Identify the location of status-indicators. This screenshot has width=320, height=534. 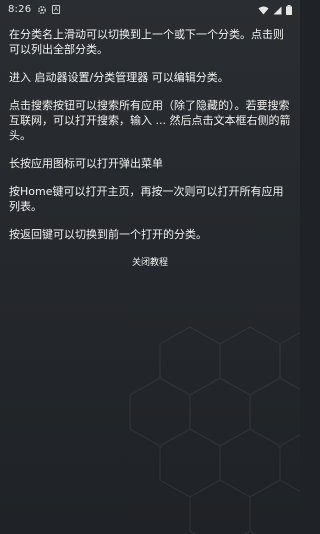
(275, 10).